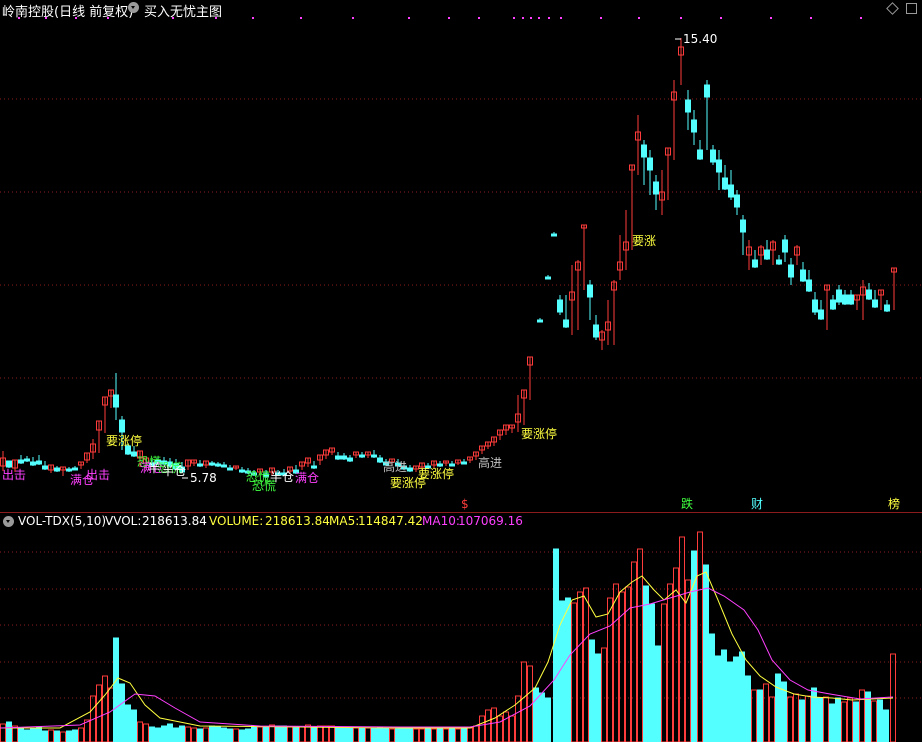  I want to click on volume-indicator-name: VOL-TDX(5,10), so click(62, 521).